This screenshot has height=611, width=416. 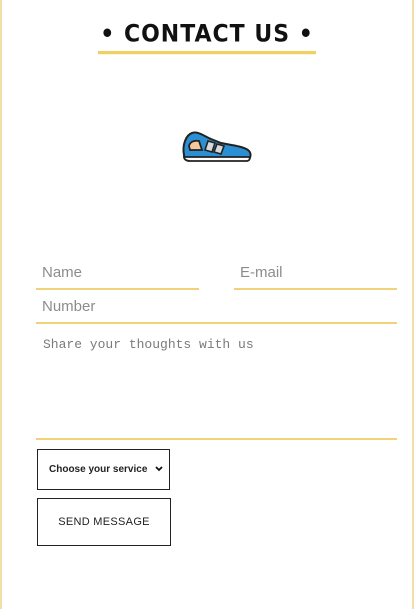 I want to click on name-field, so click(x=117, y=276).